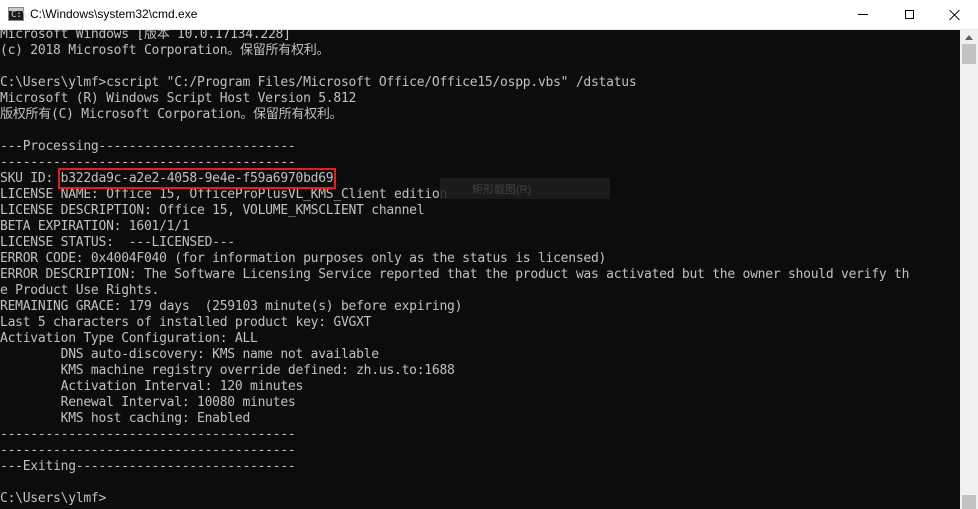 The height and width of the screenshot is (509, 978). I want to click on cmd-icon-text: C:\, so click(19, 15).